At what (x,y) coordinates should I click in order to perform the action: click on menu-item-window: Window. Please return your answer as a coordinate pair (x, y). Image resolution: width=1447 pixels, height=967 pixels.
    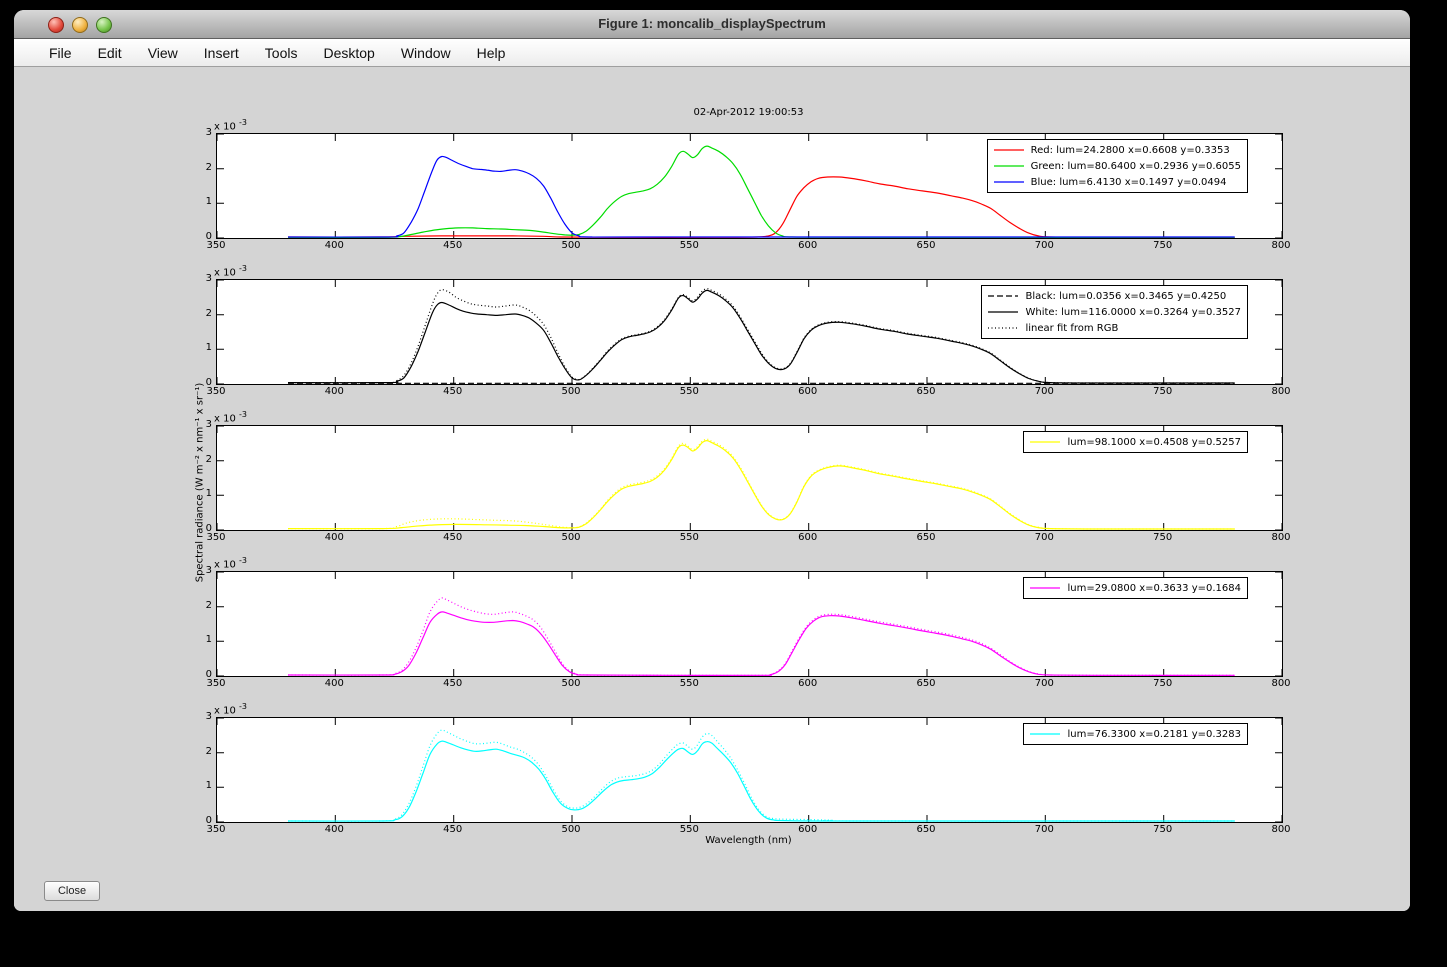
    Looking at the image, I should click on (426, 53).